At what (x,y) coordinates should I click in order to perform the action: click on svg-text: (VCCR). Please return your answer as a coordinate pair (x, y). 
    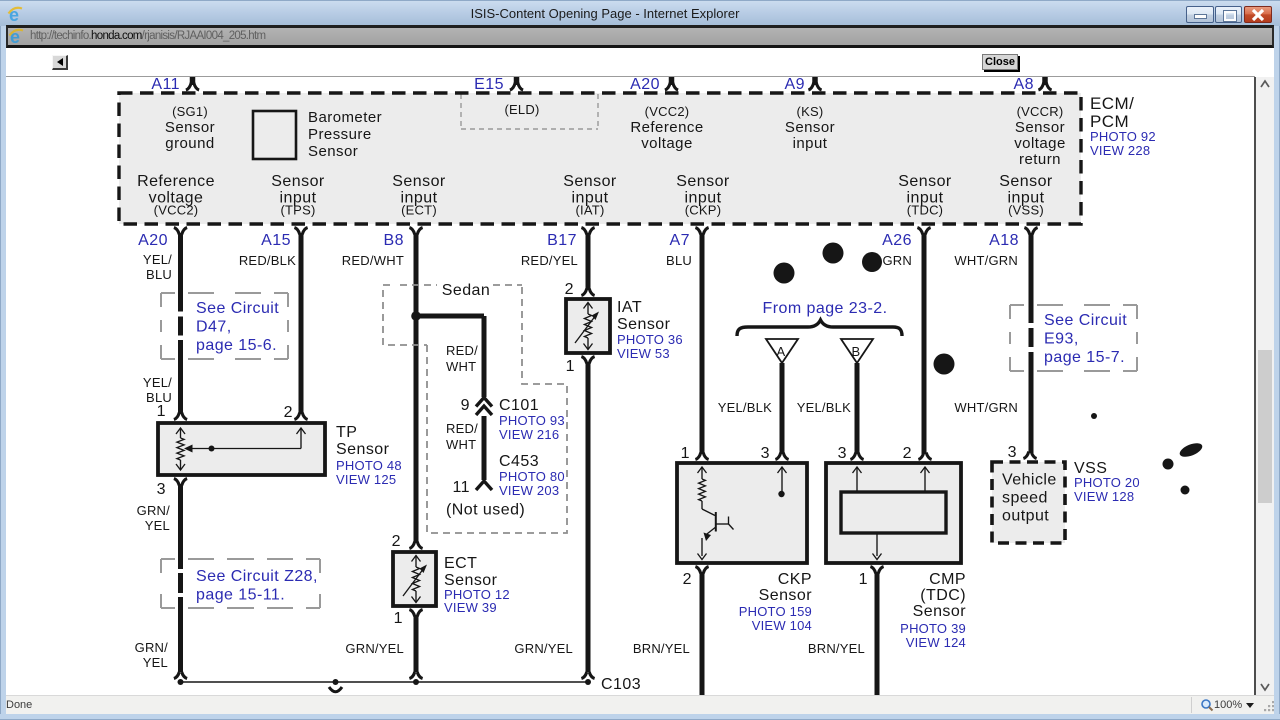
    Looking at the image, I should click on (1040, 111).